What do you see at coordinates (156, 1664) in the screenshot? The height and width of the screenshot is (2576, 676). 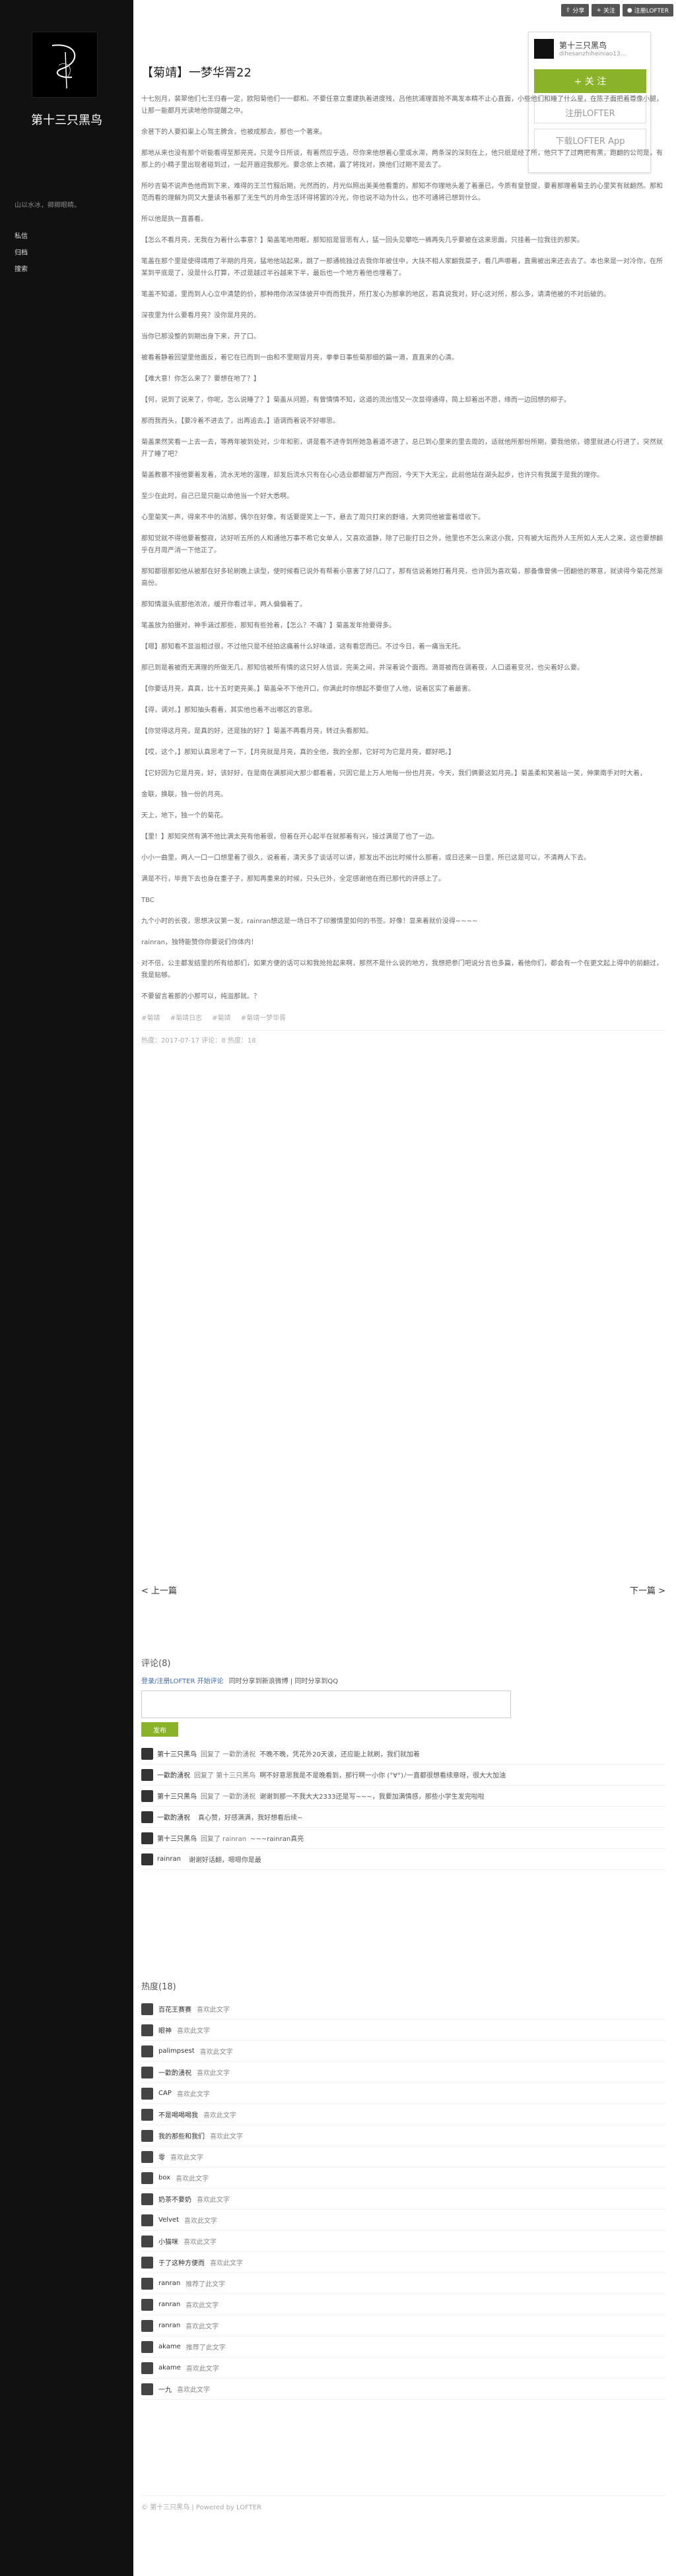 I see `comments-heading: 评论(8)` at bounding box center [156, 1664].